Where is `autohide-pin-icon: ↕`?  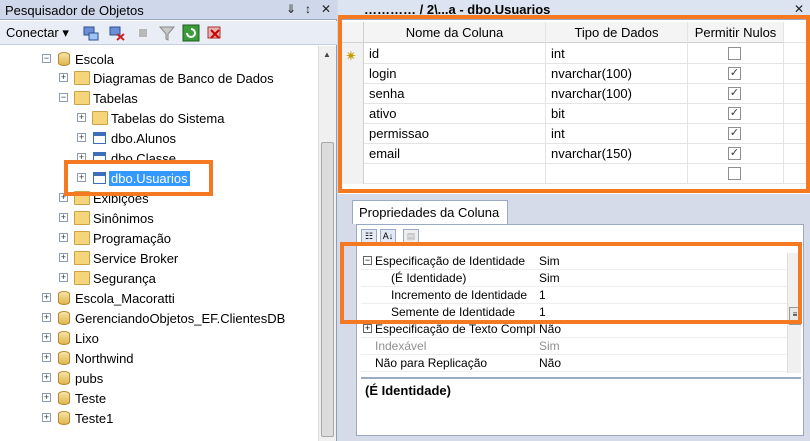 autohide-pin-icon: ↕ is located at coordinates (308, 9).